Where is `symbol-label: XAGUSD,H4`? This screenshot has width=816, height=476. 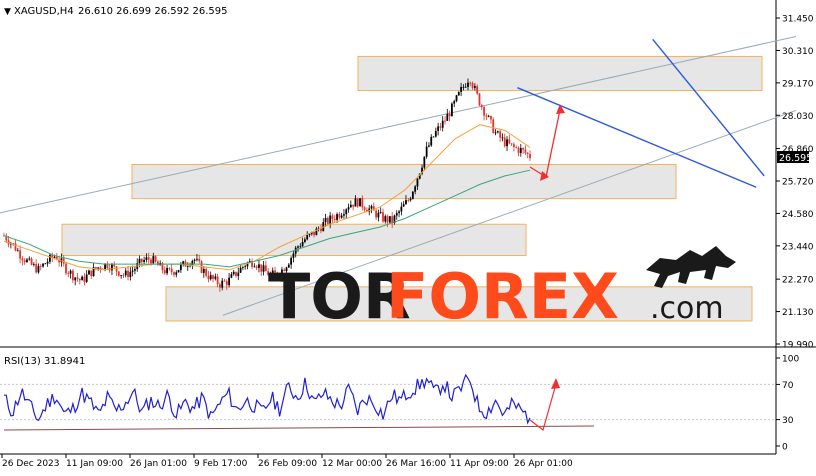
symbol-label: XAGUSD,H4 is located at coordinates (44, 11).